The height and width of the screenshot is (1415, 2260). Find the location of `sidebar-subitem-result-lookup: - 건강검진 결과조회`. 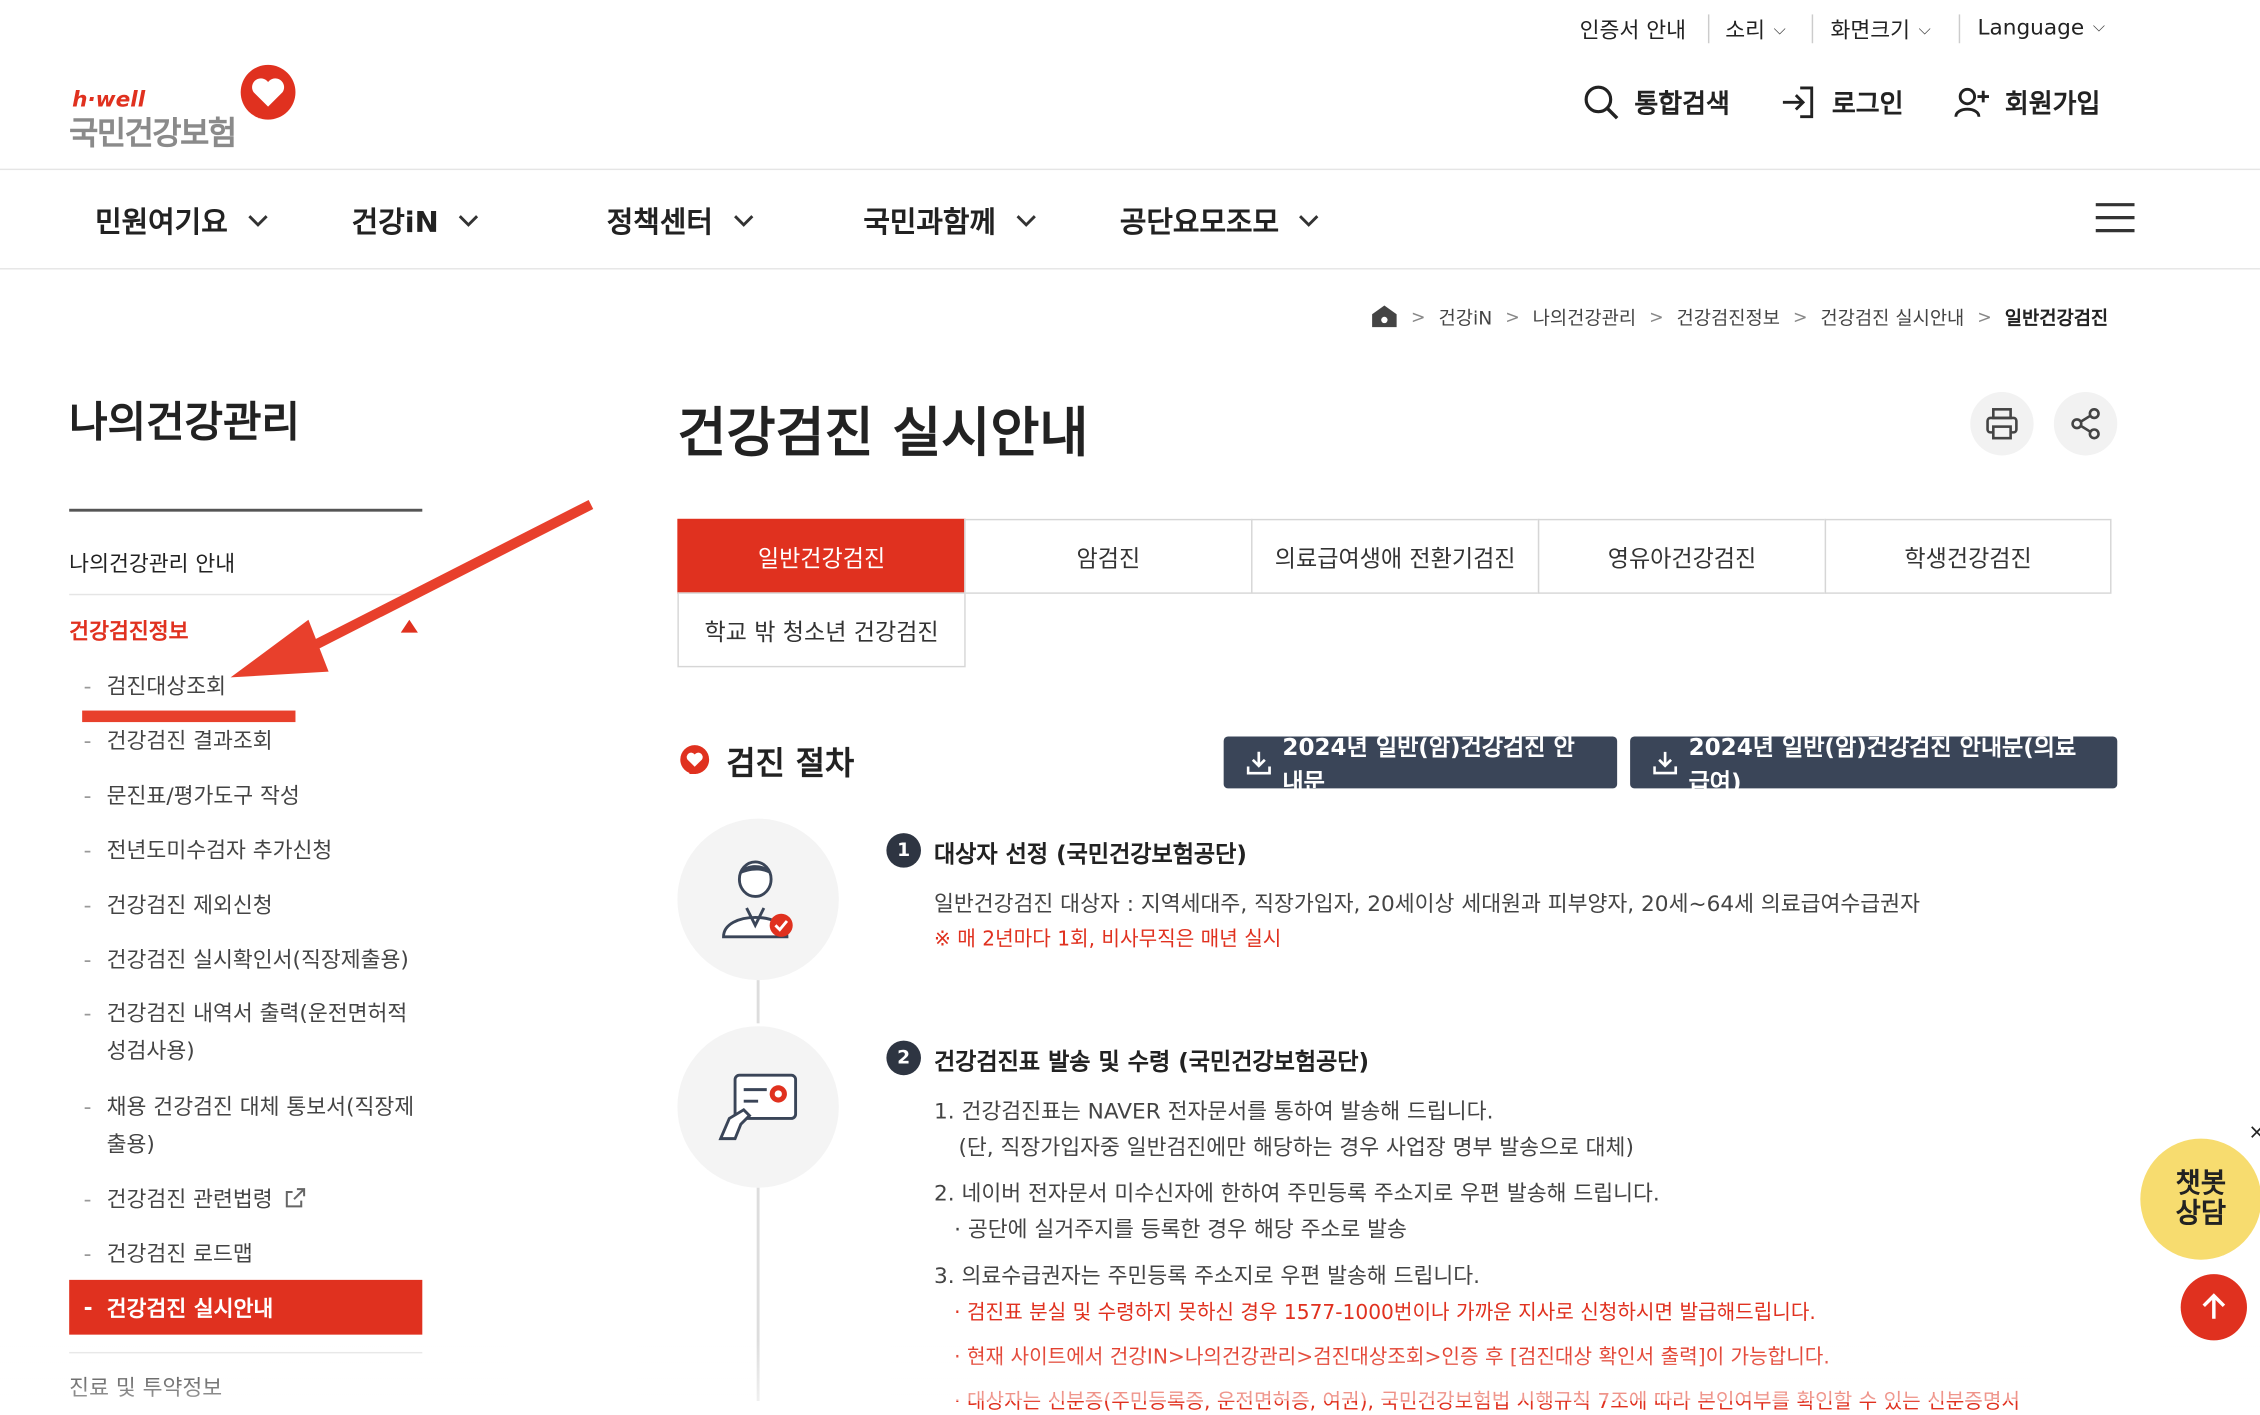

sidebar-subitem-result-lookup: - 건강검진 결과조회 is located at coordinates (253, 740).